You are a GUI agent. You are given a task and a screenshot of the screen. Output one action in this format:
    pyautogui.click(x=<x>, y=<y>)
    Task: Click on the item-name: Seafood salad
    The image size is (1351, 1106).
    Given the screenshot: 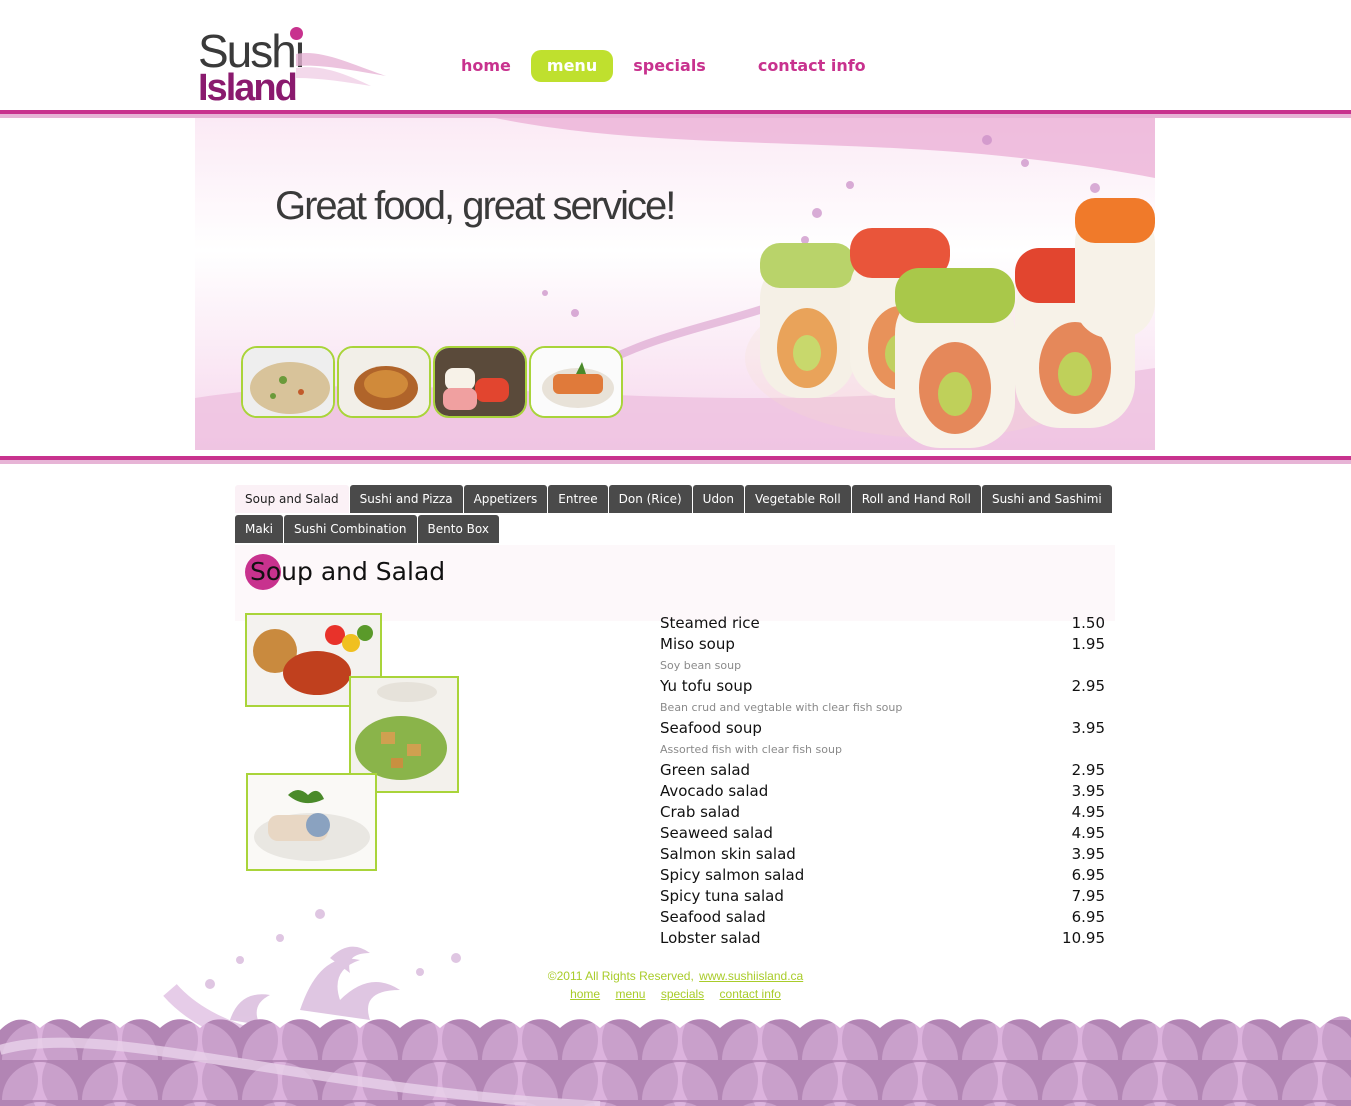 What is the action you would take?
    pyautogui.click(x=713, y=917)
    